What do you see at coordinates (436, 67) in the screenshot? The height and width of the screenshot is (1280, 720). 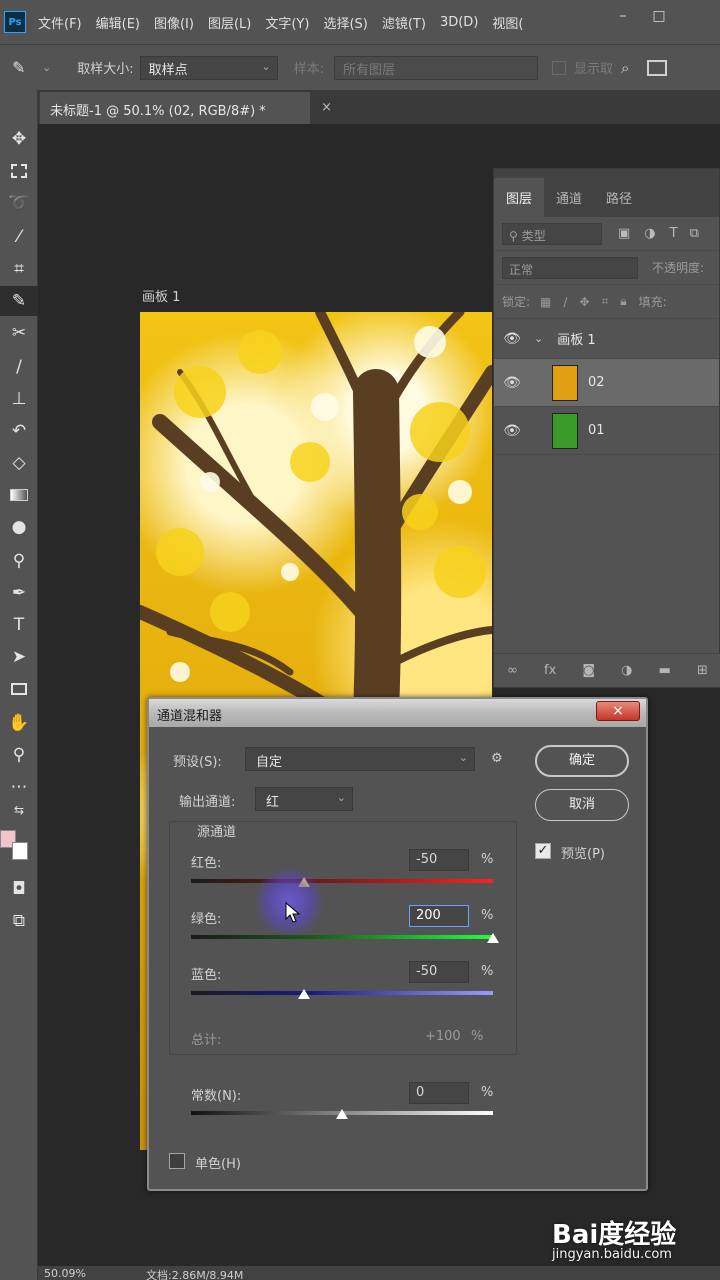 I see `sample-layers-select: 所有图层` at bounding box center [436, 67].